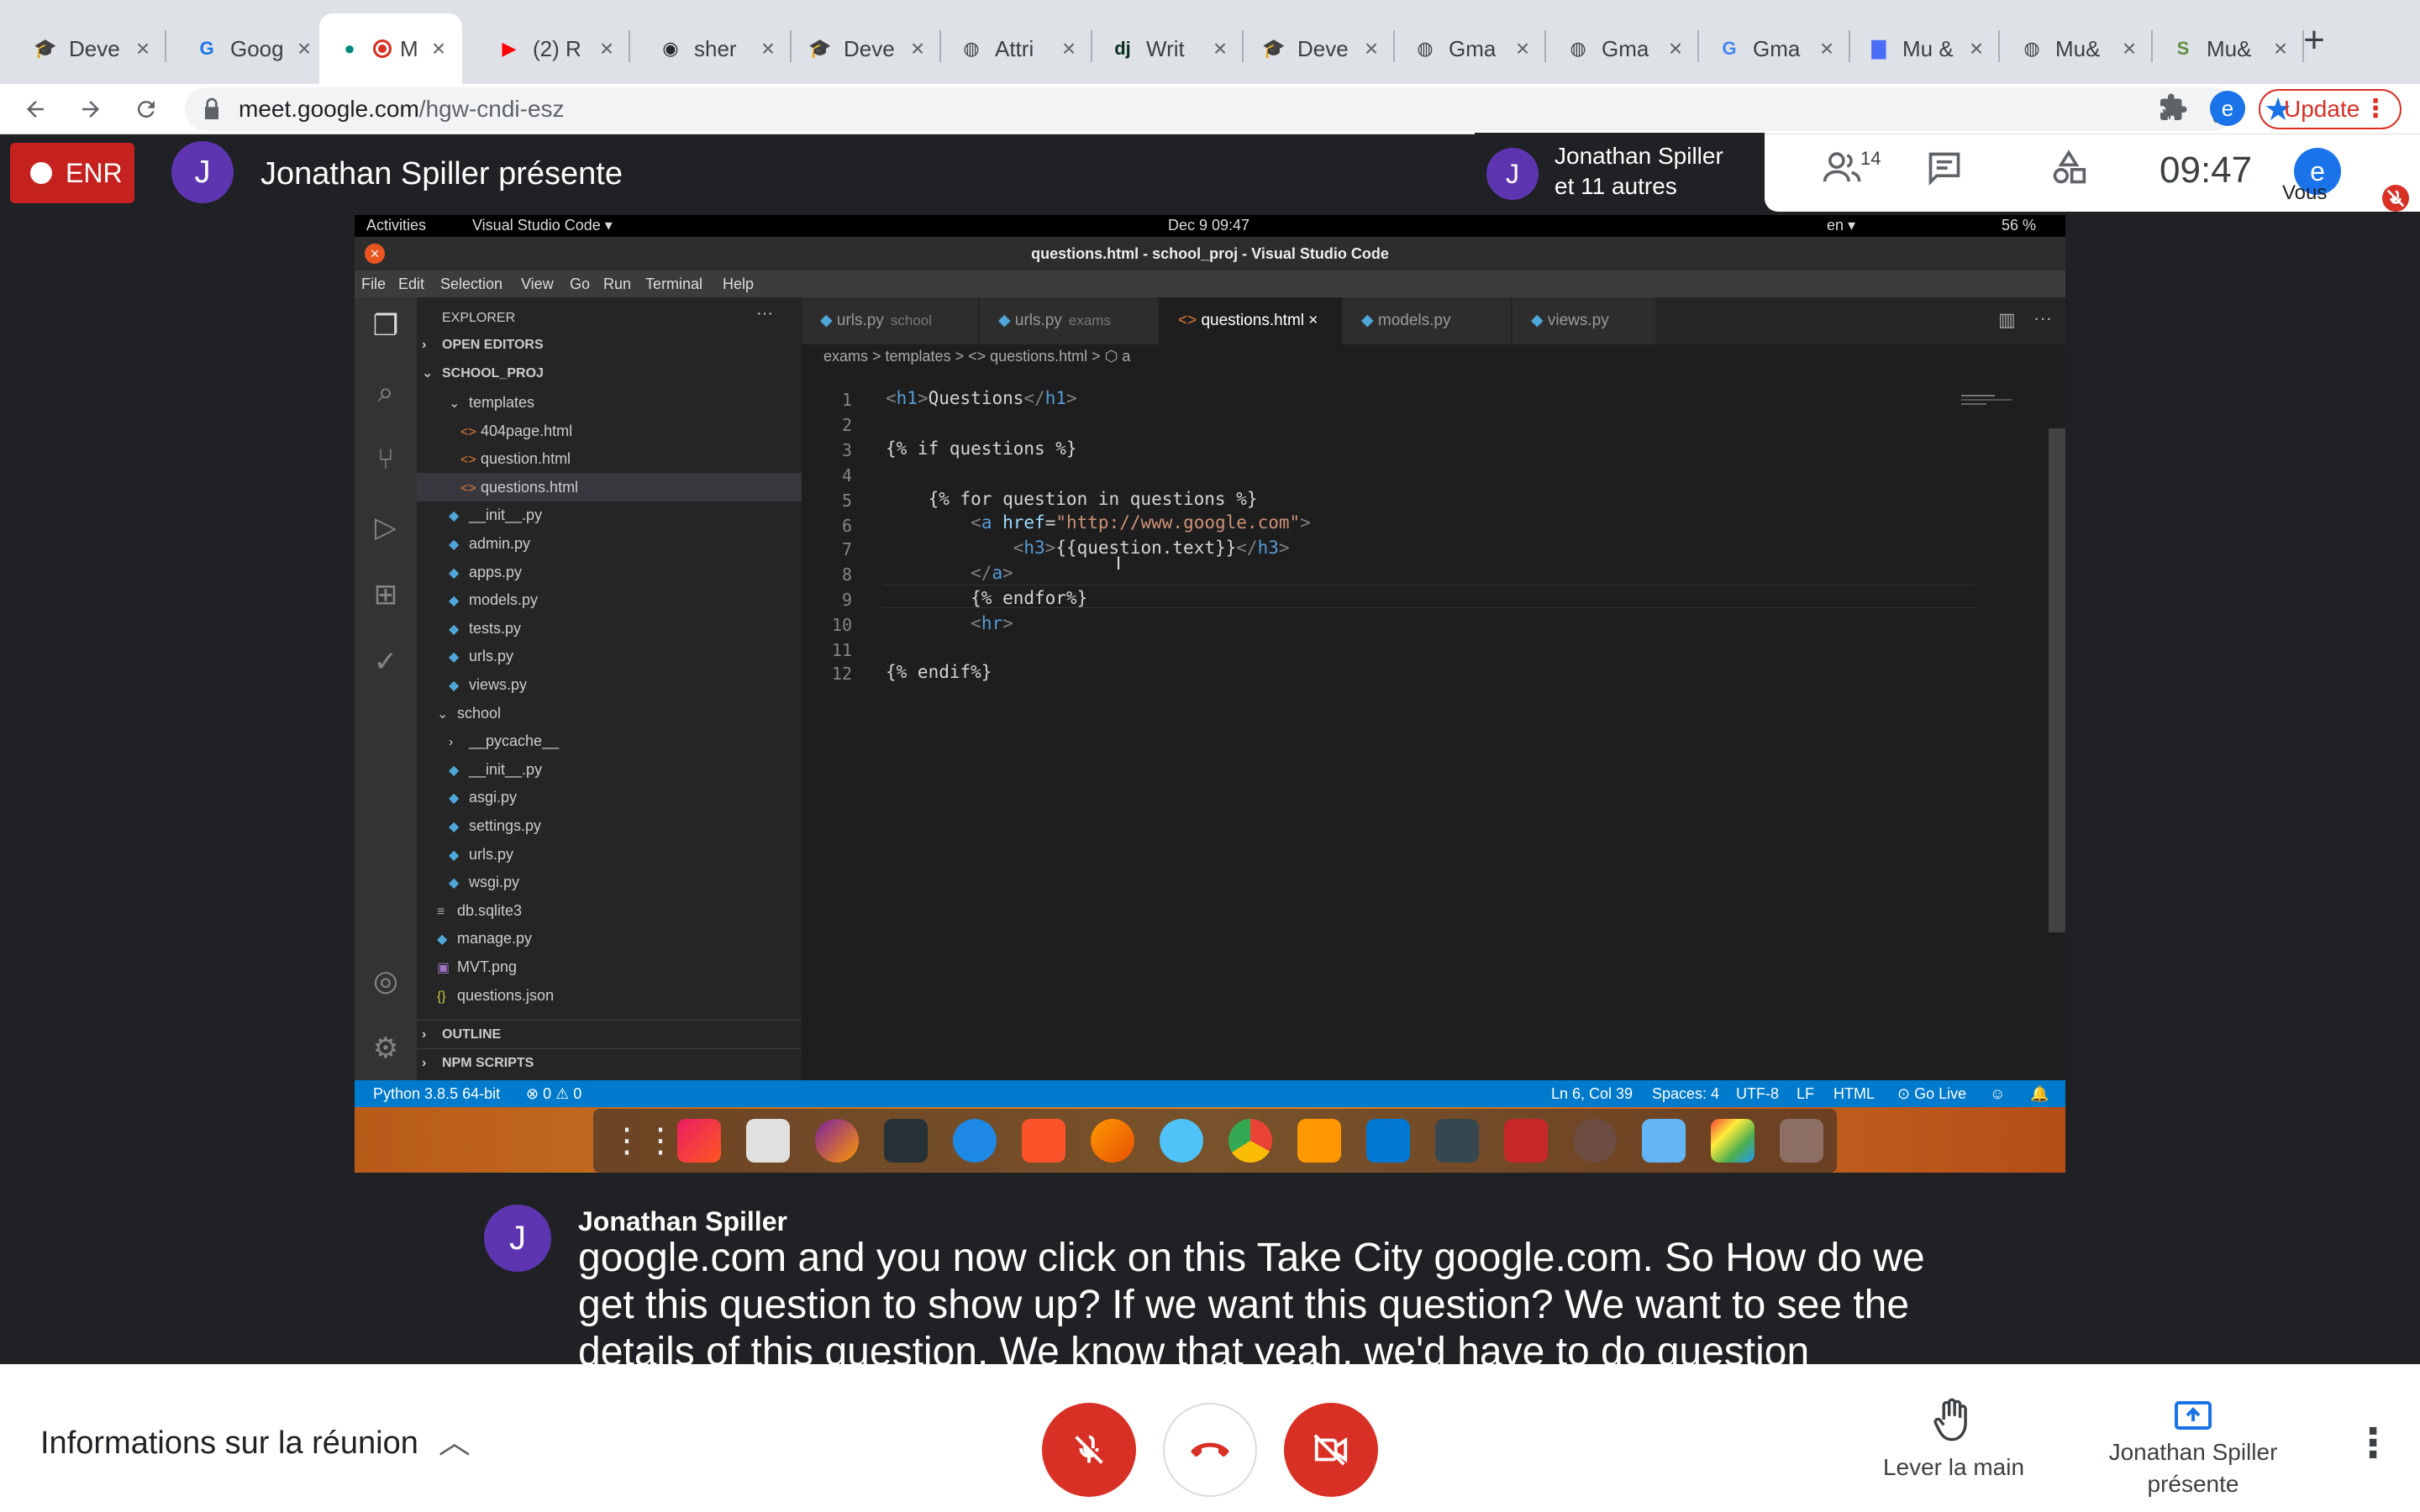 Image resolution: width=2420 pixels, height=1512 pixels. What do you see at coordinates (1953, 1467) in the screenshot?
I see `raise-hand-label: Lever la main` at bounding box center [1953, 1467].